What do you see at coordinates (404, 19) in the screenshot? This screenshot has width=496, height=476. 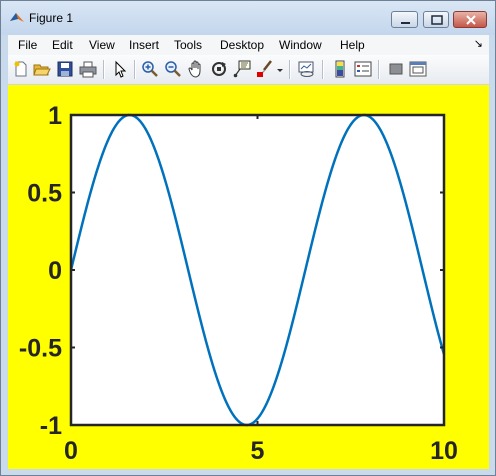 I see `minimize-button` at bounding box center [404, 19].